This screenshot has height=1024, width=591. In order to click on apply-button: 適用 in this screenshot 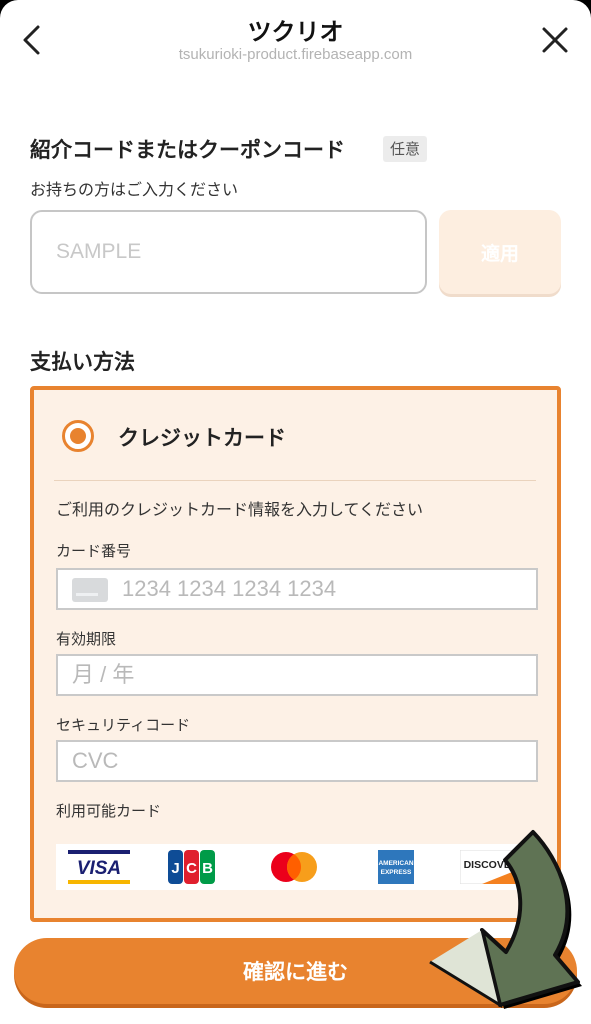, I will do `click(500, 252)`.